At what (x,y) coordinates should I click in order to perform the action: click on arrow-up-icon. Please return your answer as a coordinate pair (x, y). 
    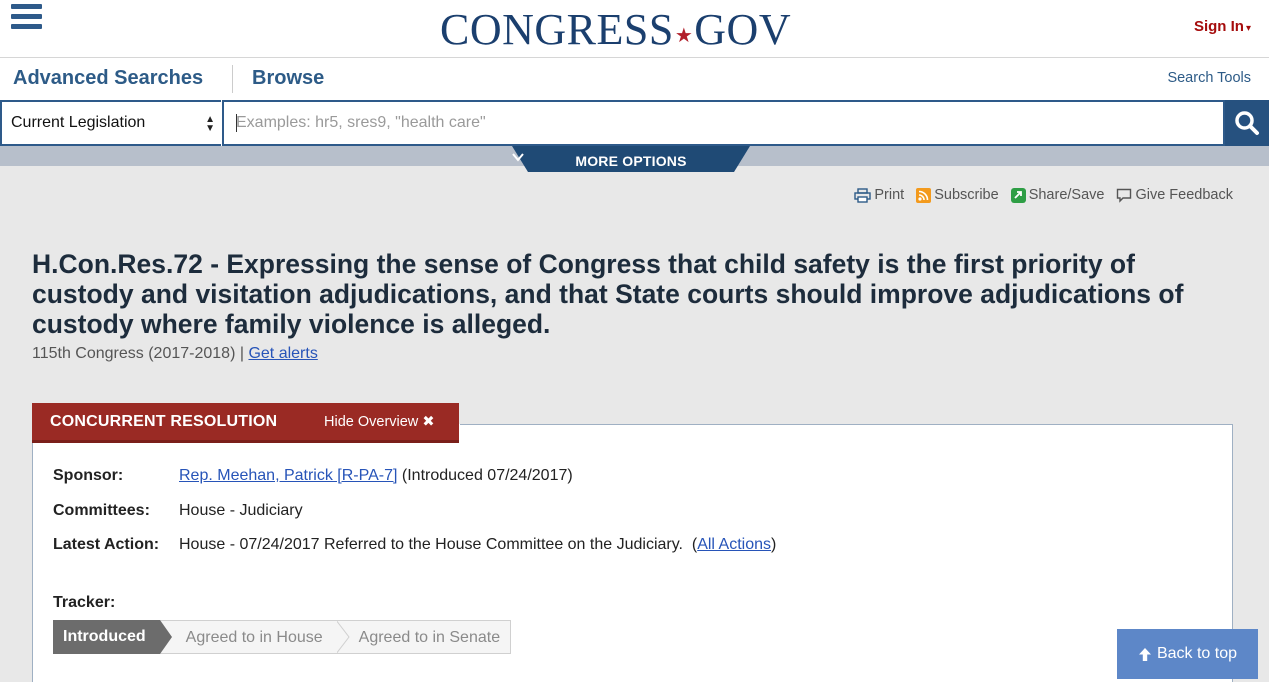
    Looking at the image, I should click on (1144, 654).